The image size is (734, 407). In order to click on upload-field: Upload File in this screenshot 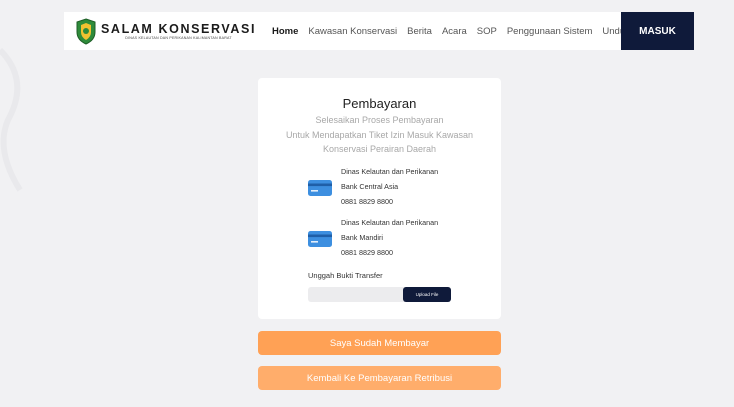, I will do `click(379, 294)`.